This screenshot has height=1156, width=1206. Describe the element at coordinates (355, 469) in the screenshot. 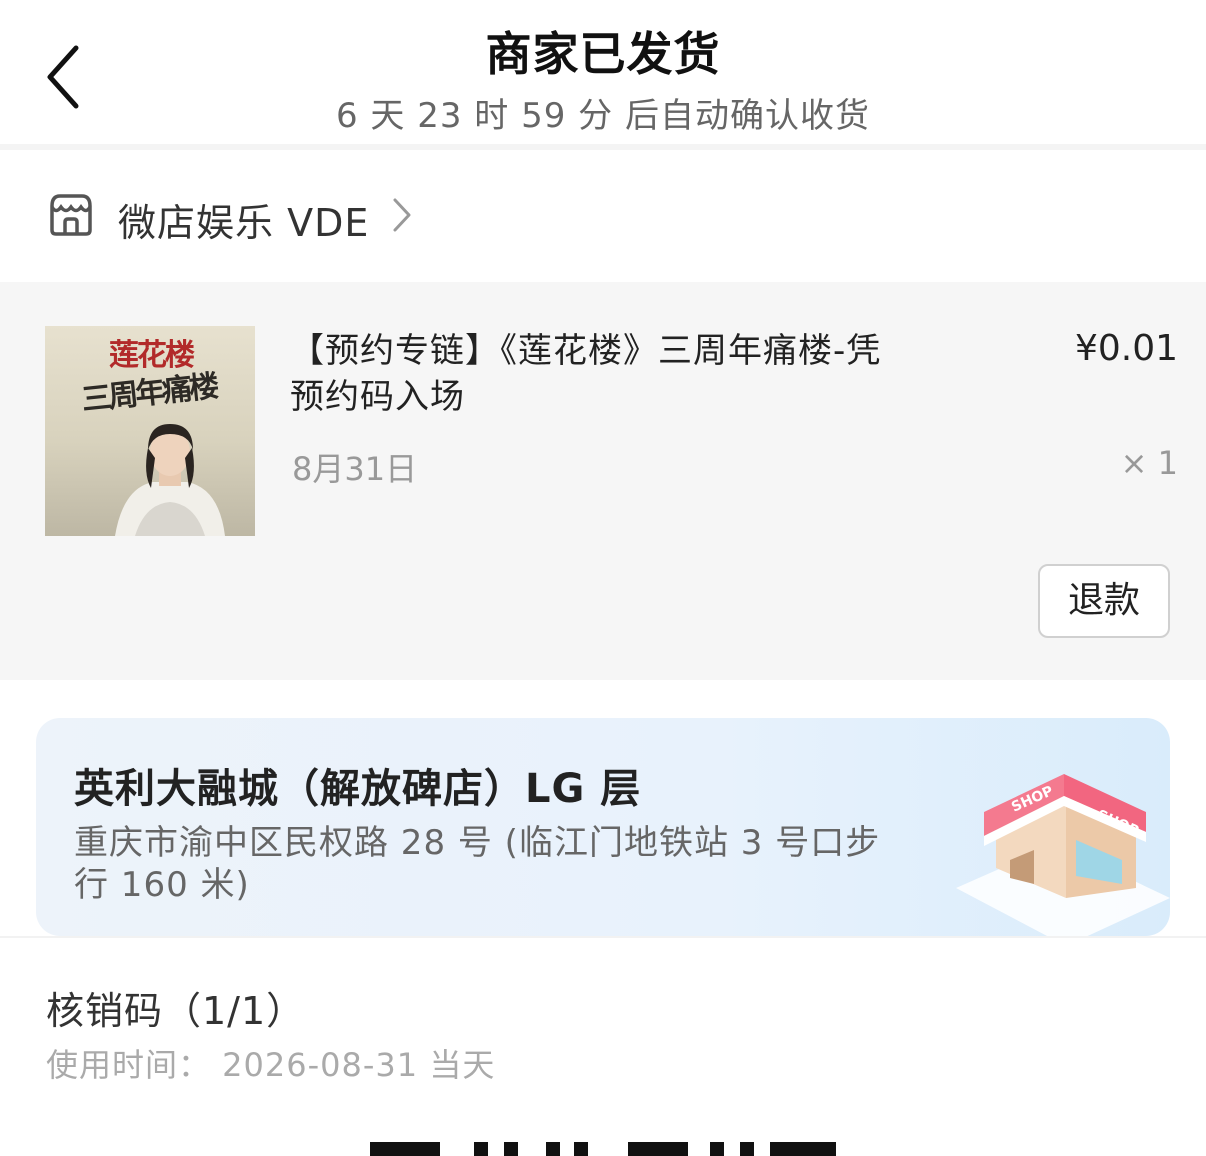

I see `product-date: 8月31日` at that location.